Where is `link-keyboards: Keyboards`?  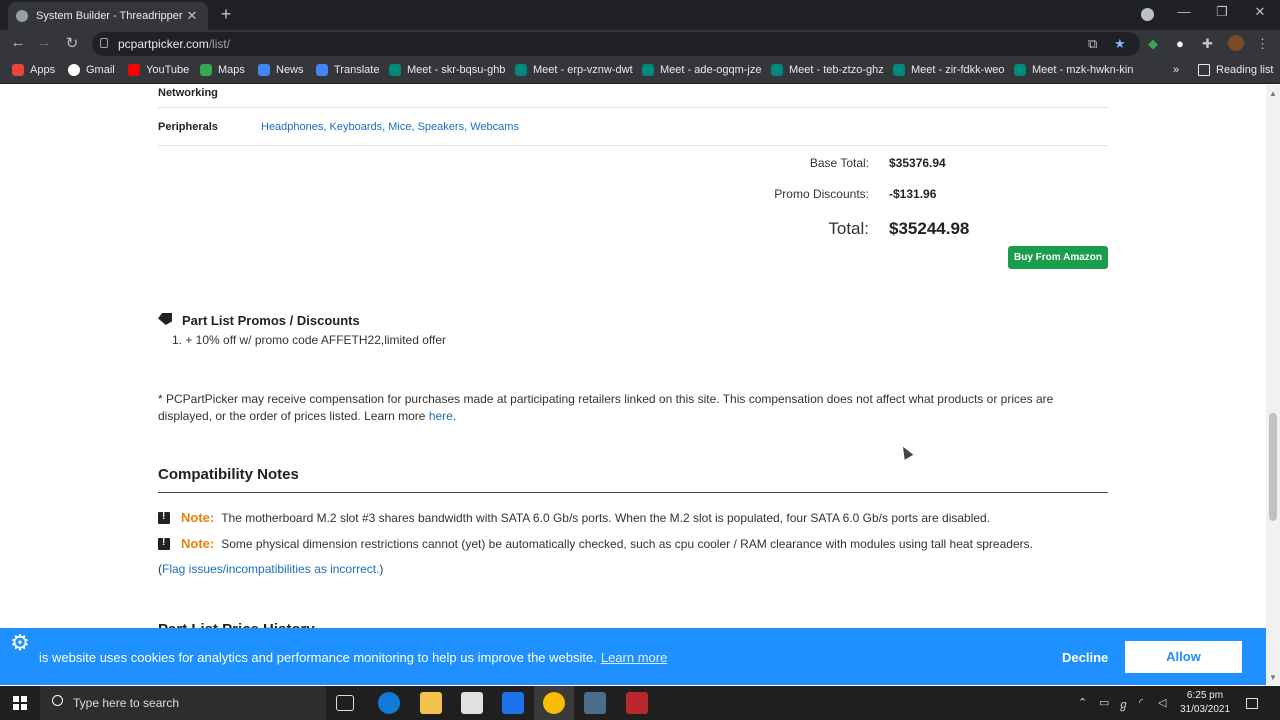 link-keyboards: Keyboards is located at coordinates (356, 127).